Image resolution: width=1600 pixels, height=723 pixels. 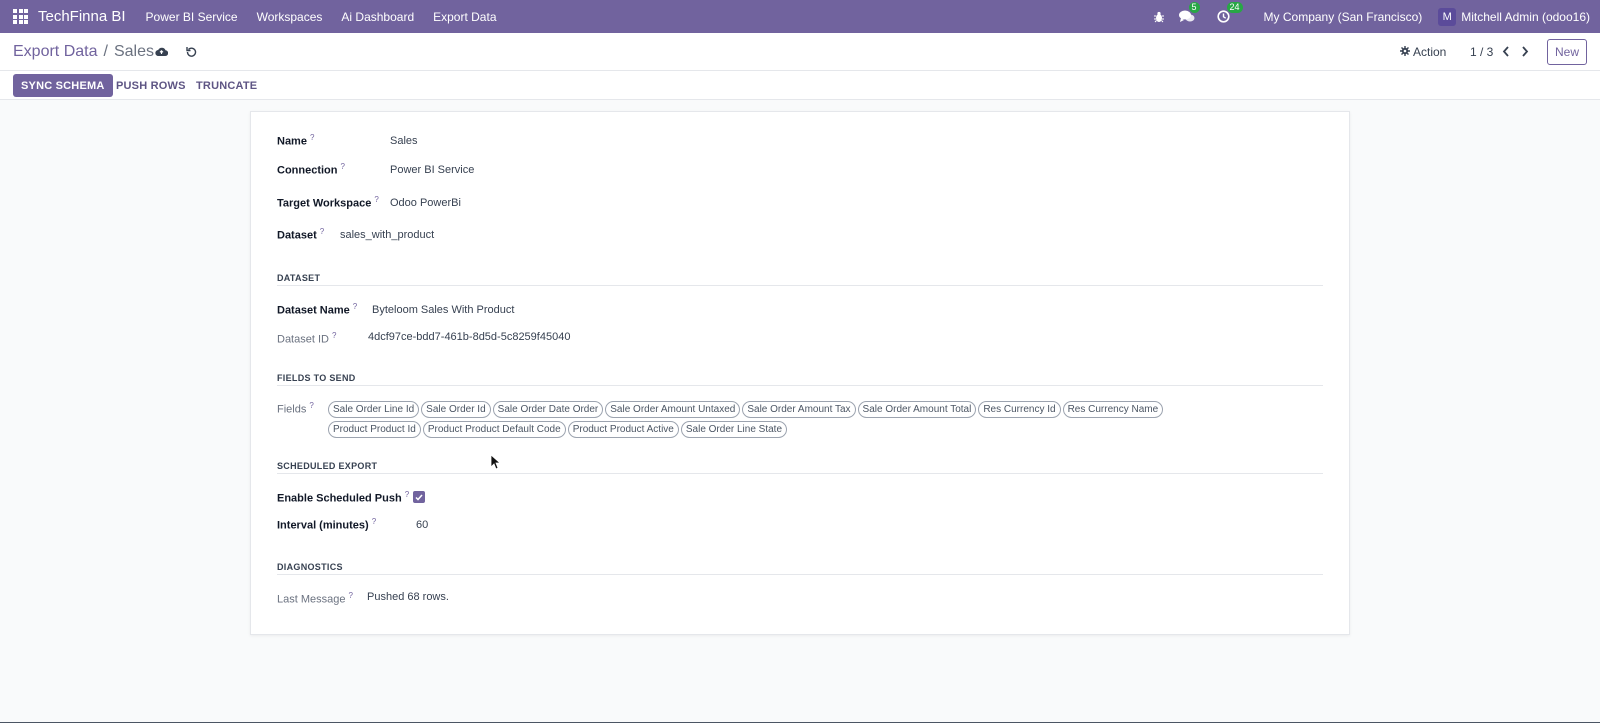 What do you see at coordinates (432, 170) in the screenshot?
I see `connection-field: Power BI Service` at bounding box center [432, 170].